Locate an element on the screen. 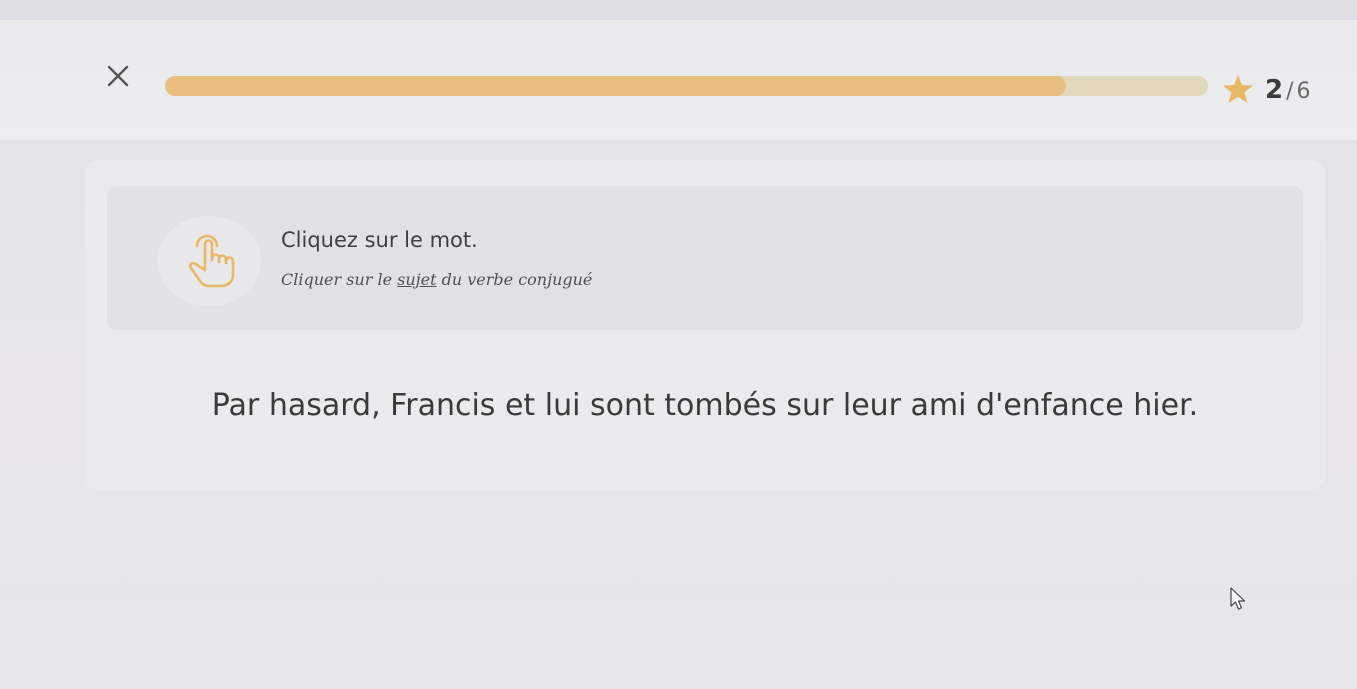  word-et: et is located at coordinates (520, 405).